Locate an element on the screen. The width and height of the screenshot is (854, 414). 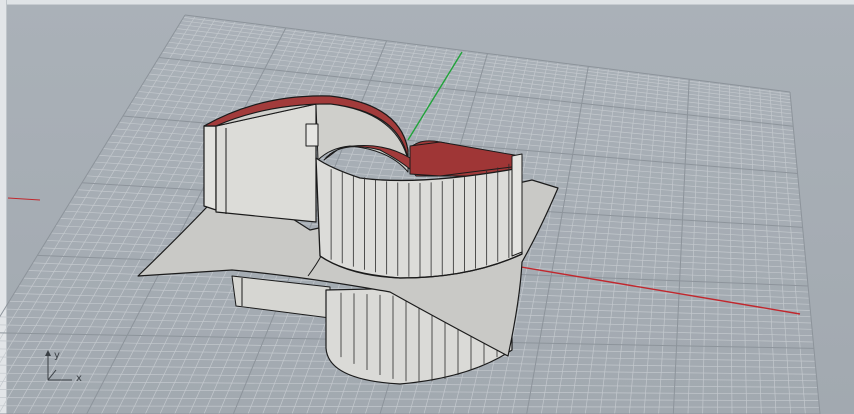
left-block-lower is located at coordinates (281, 297).